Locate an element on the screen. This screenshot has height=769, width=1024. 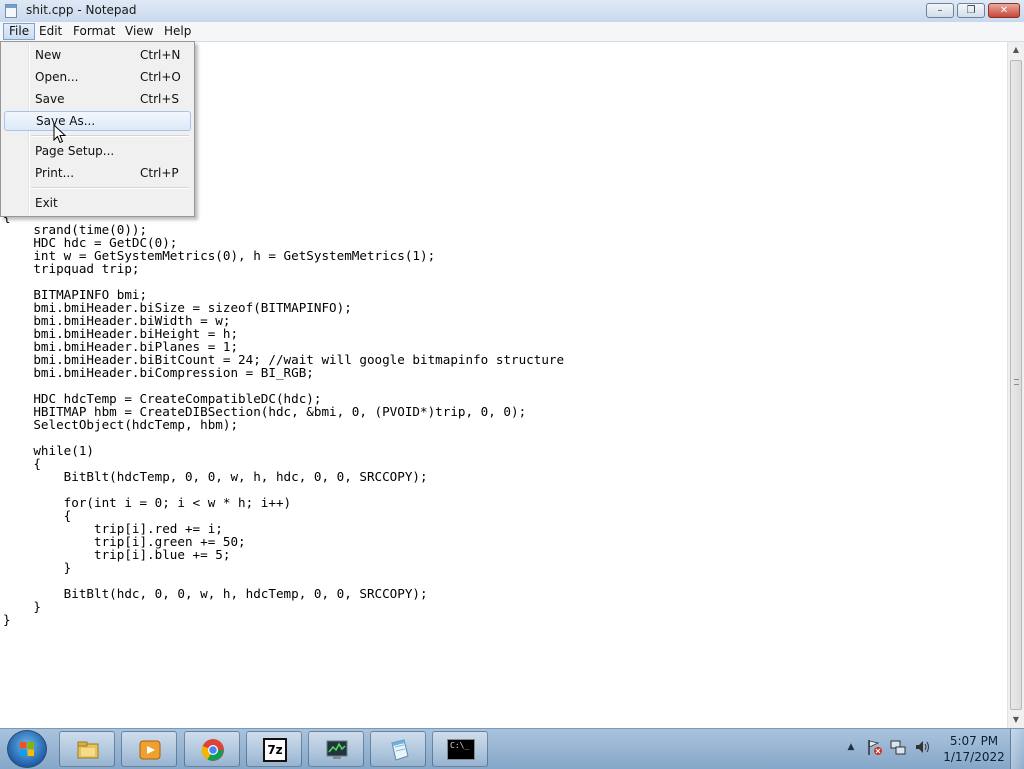
menu-item-open: Open... Ctrl+O is located at coordinates (97, 77).